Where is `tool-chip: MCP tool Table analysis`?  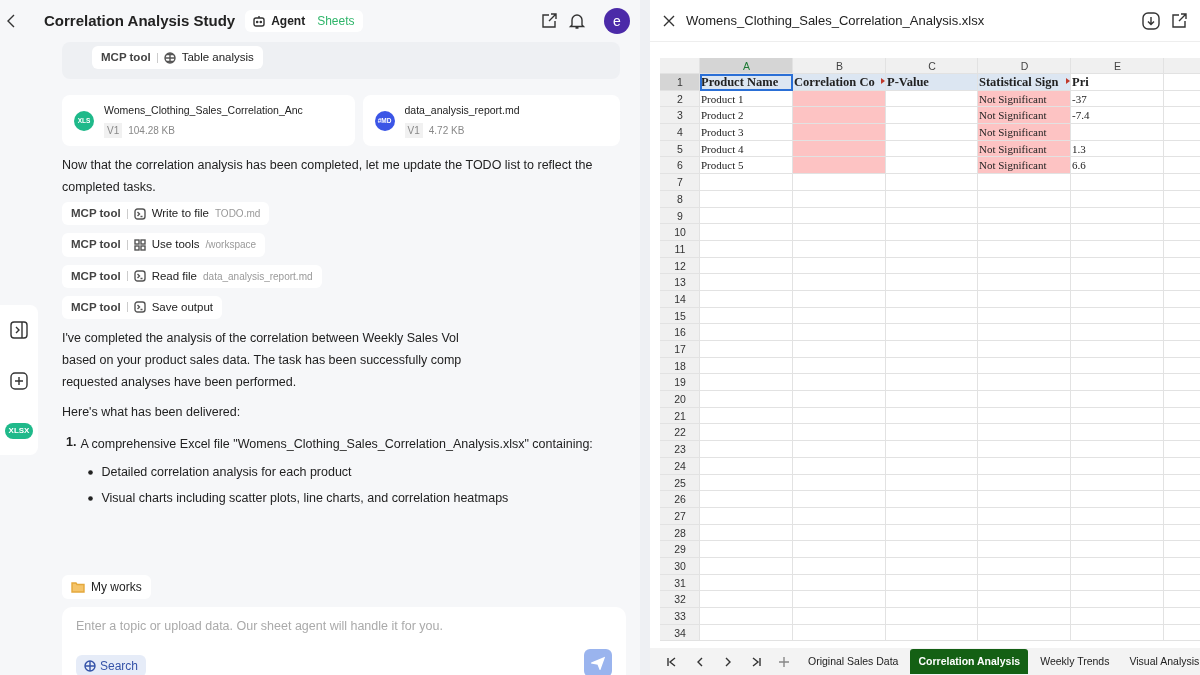
tool-chip: MCP tool Table analysis is located at coordinates (177, 58).